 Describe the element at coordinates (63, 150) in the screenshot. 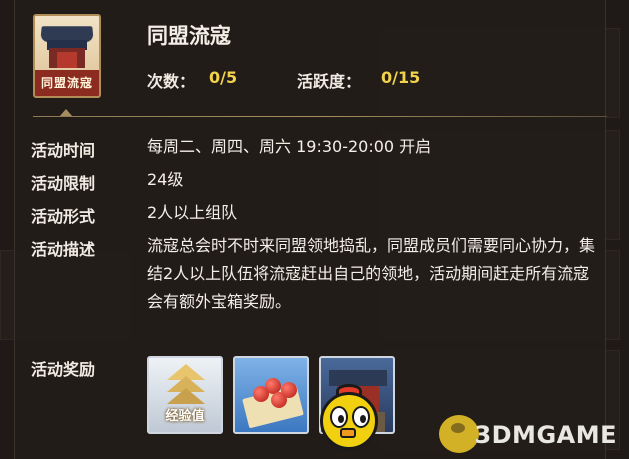

I see `detail-key: 活动时间` at that location.